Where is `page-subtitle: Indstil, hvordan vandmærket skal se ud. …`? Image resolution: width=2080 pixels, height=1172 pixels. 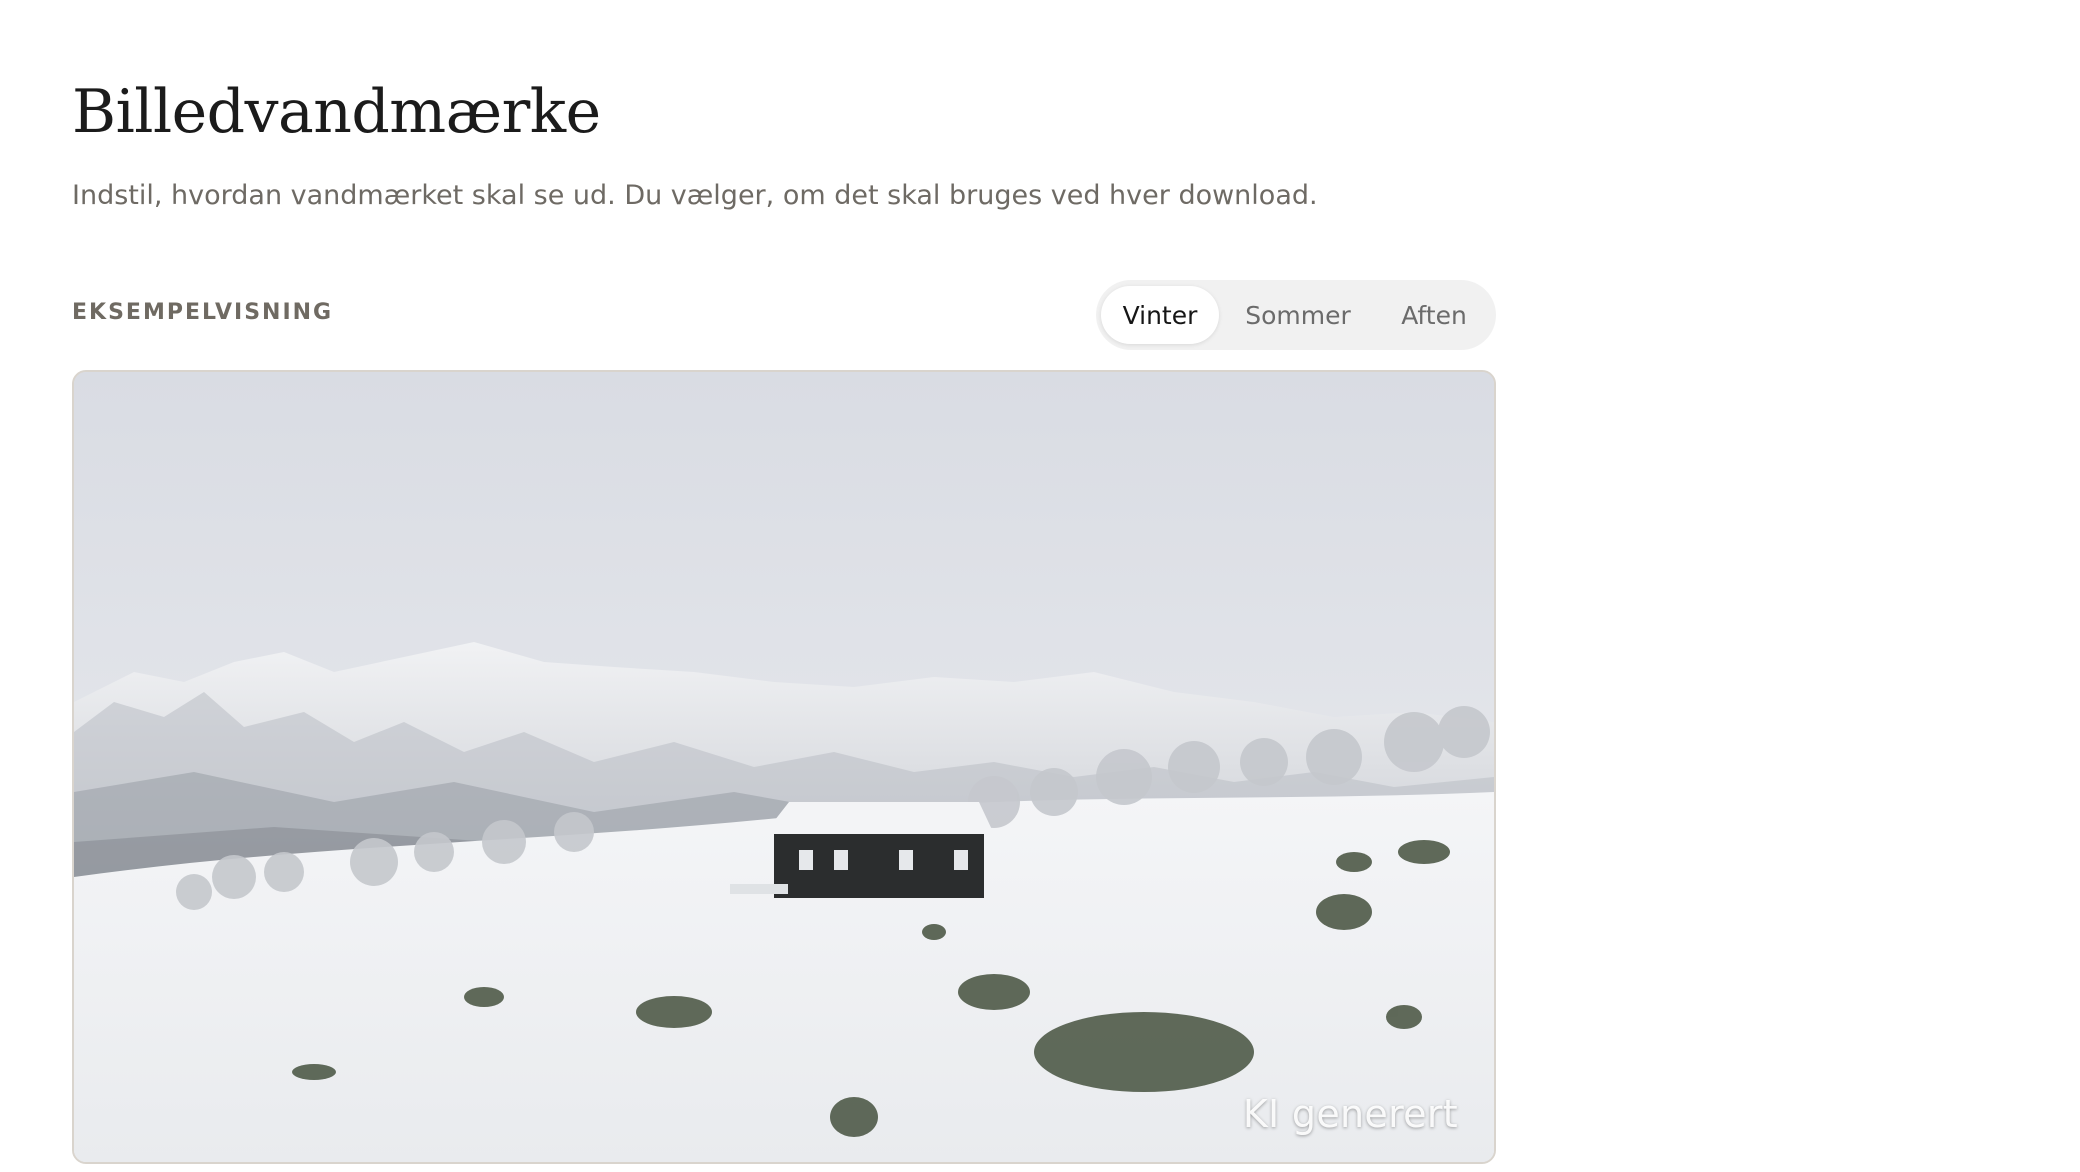 page-subtitle: Indstil, hvordan vandmærket skal se ud. … is located at coordinates (695, 195).